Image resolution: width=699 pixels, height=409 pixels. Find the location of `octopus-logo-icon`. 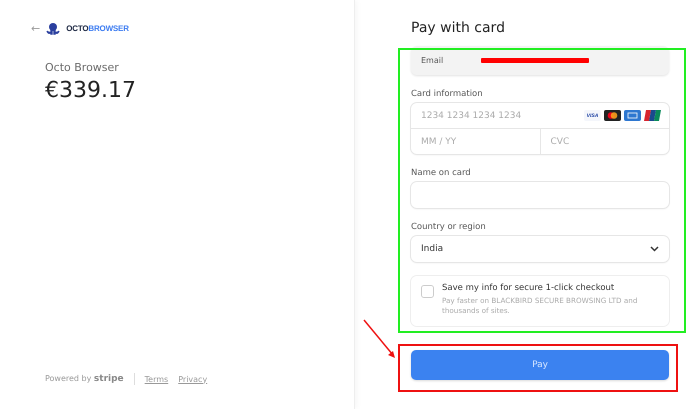

octopus-logo-icon is located at coordinates (53, 28).